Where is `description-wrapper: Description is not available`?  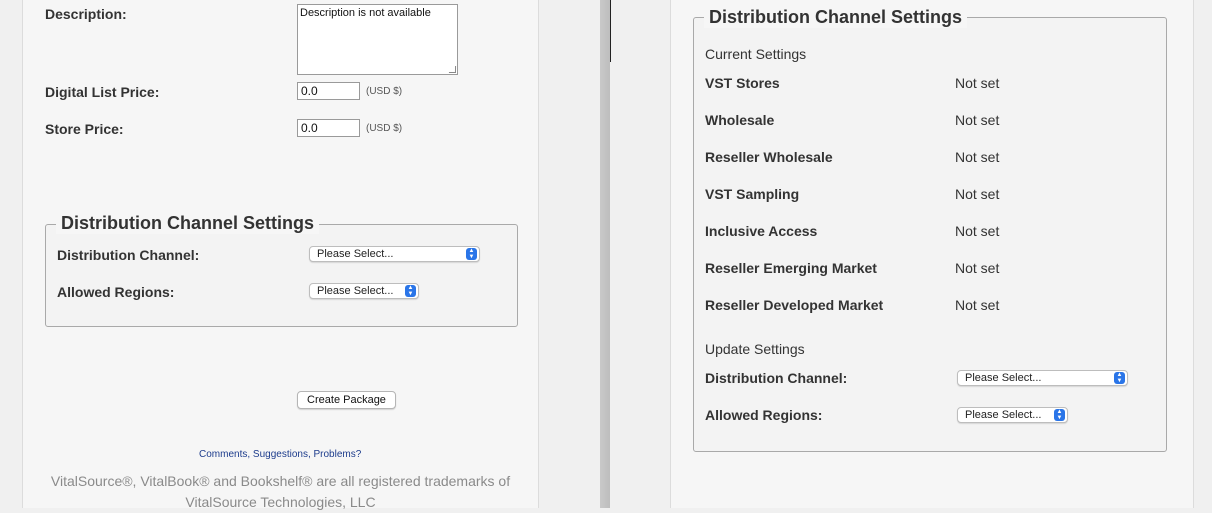 description-wrapper: Description is not available is located at coordinates (377, 39).